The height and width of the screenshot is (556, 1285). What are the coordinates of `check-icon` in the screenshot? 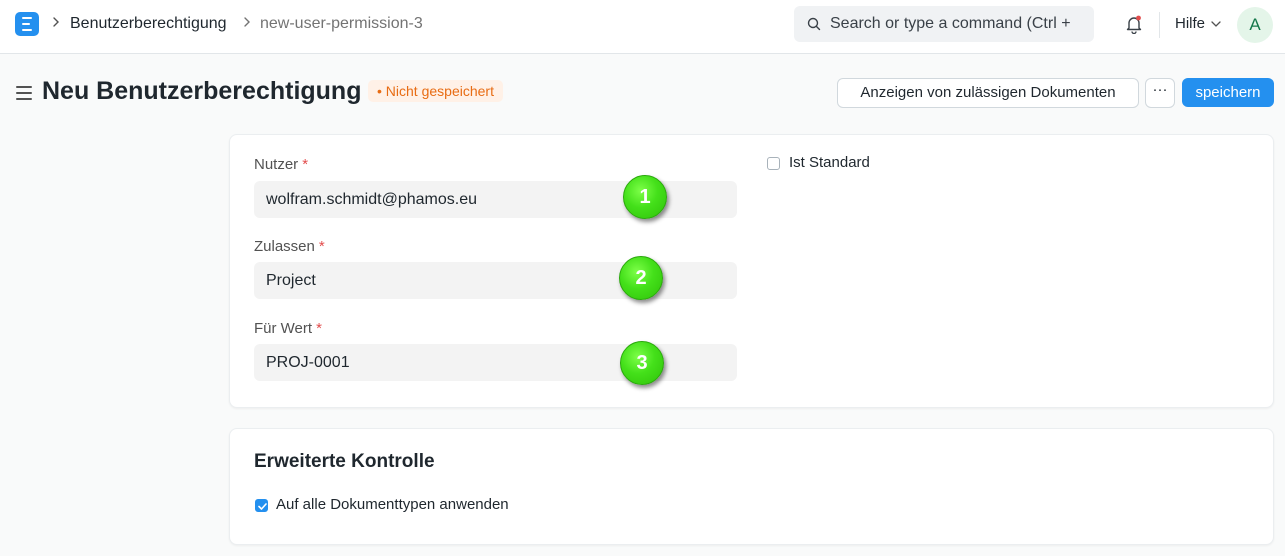 It's located at (262, 506).